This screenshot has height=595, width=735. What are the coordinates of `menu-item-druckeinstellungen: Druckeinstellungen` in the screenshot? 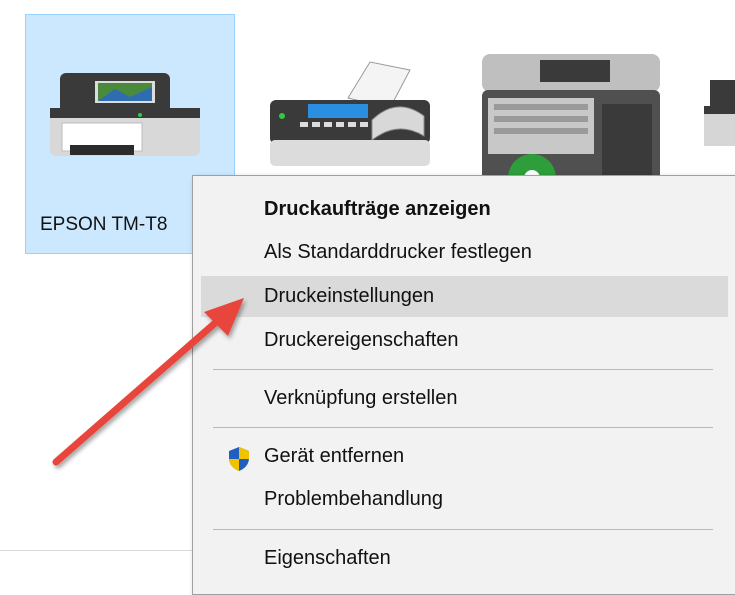 It's located at (464, 296).